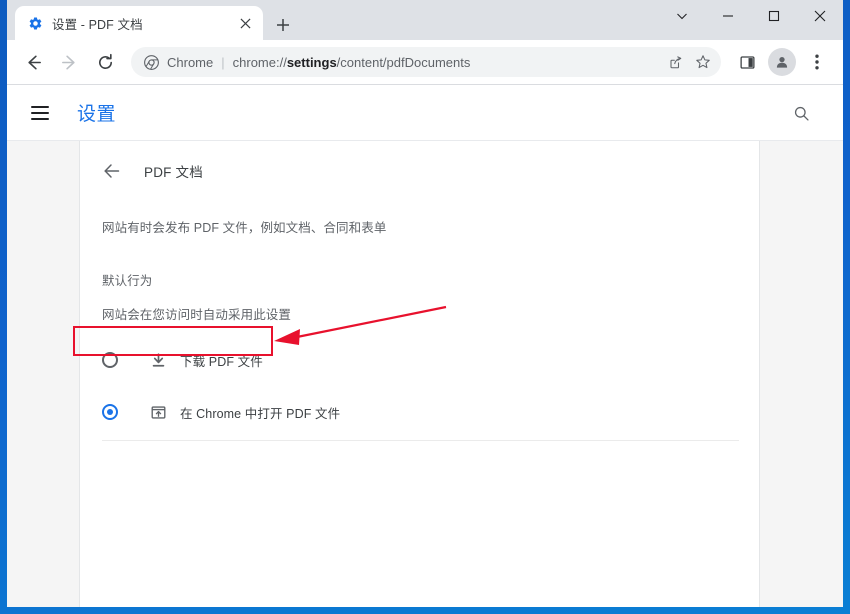  I want to click on divider, so click(420, 440).